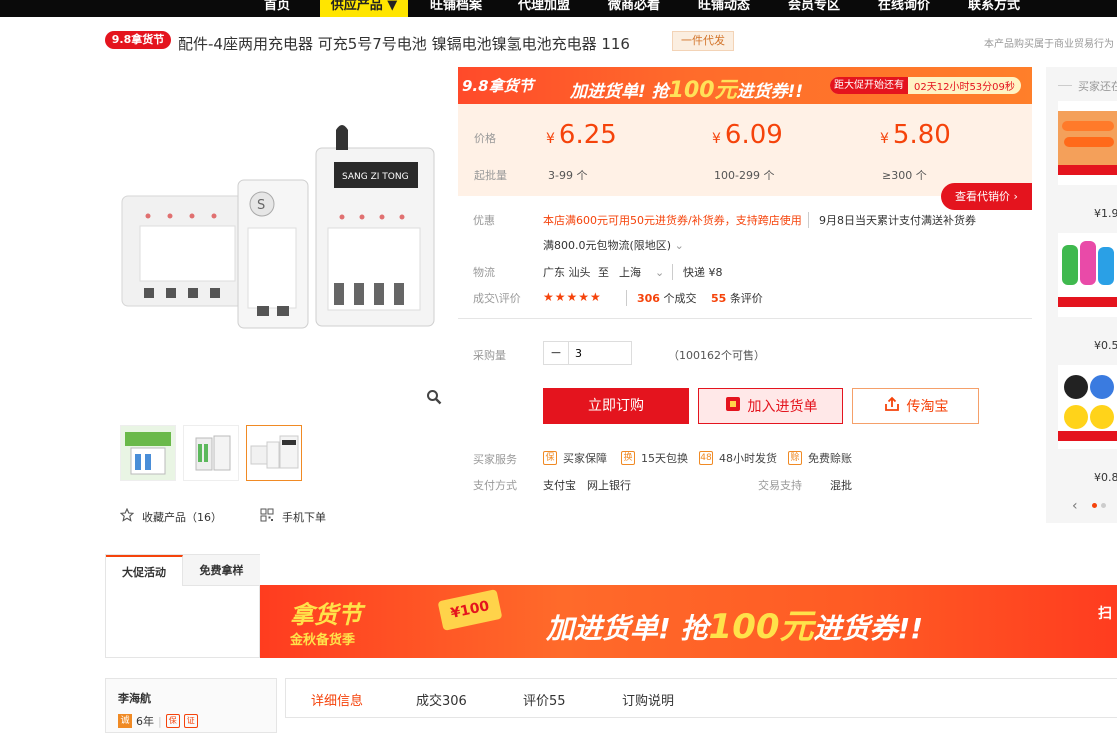 Image resolution: width=1117 pixels, height=733 pixels. I want to click on logistics-label: 物流, so click(484, 272).